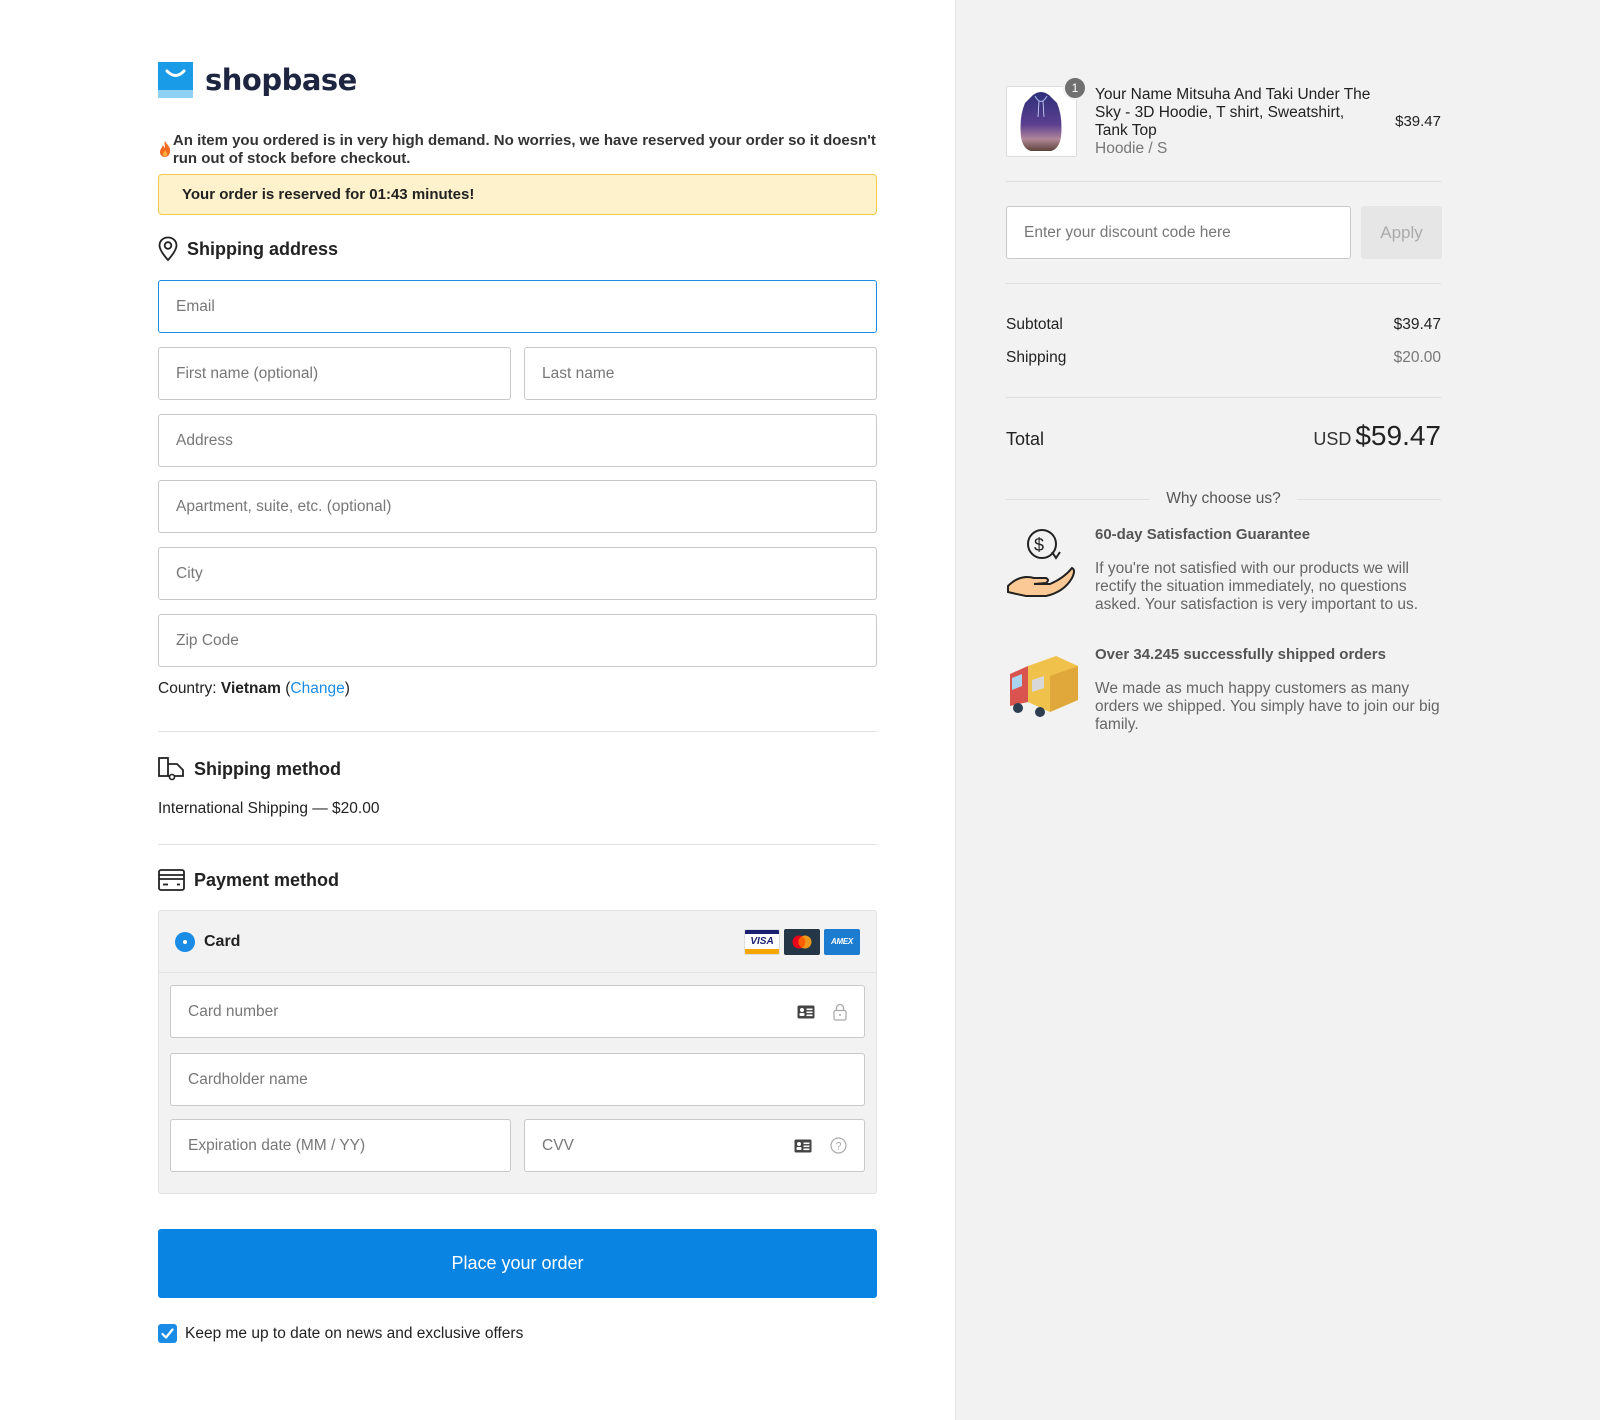  I want to click on card-number-placeholder: Card number, so click(233, 1011).